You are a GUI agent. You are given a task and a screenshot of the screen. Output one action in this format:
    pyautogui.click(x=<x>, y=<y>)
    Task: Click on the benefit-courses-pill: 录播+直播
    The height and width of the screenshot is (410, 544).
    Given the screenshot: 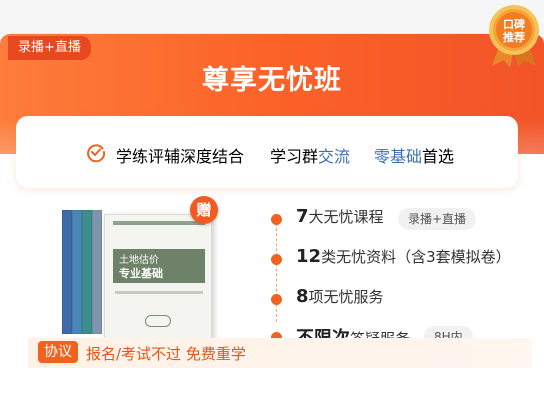 What is the action you would take?
    pyautogui.click(x=437, y=219)
    